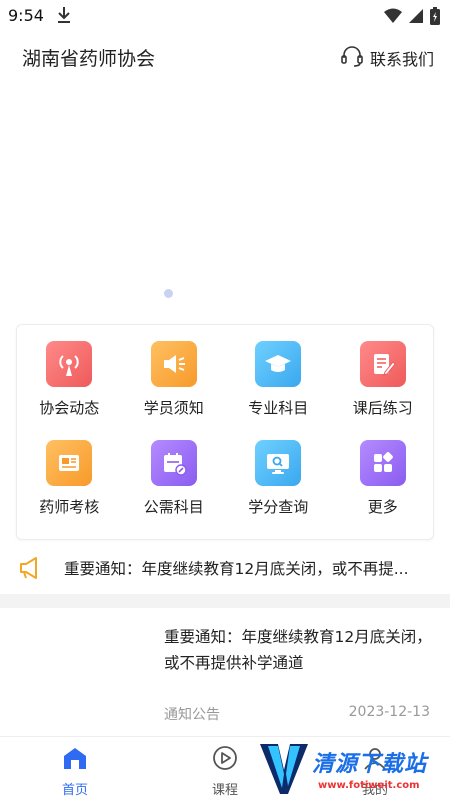  What do you see at coordinates (278, 463) in the screenshot?
I see `monitor-search-icon` at bounding box center [278, 463].